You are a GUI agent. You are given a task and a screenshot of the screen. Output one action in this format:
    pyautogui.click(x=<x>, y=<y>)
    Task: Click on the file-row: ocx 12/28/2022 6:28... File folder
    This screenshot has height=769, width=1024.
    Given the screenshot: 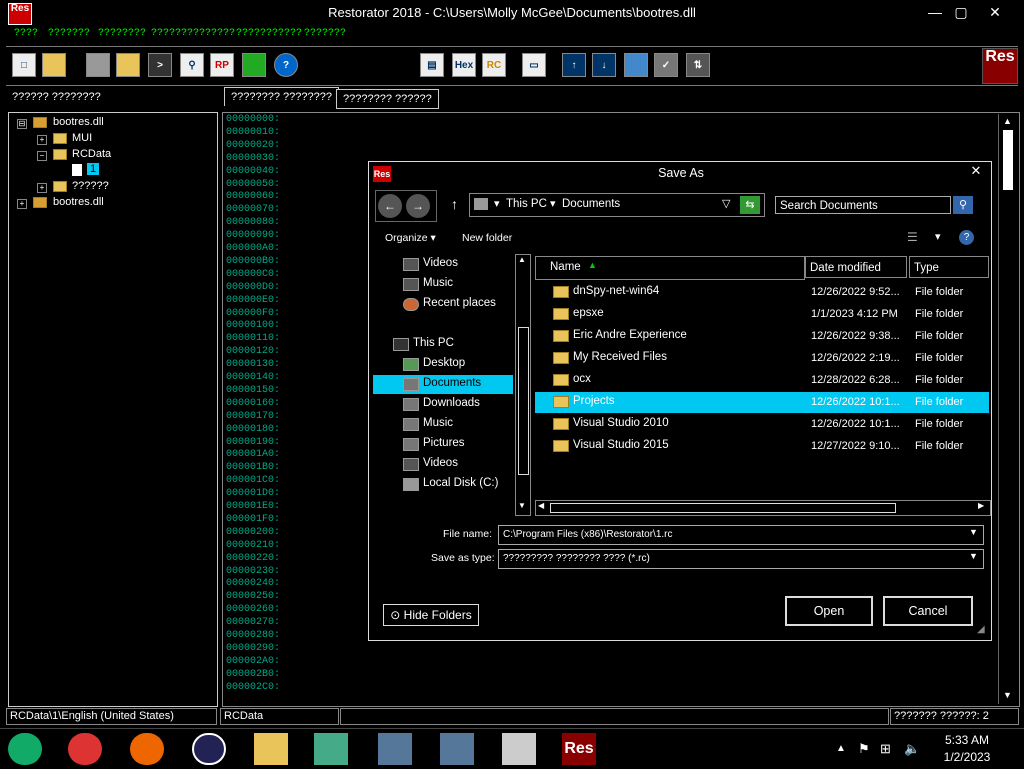 What is the action you would take?
    pyautogui.click(x=762, y=380)
    